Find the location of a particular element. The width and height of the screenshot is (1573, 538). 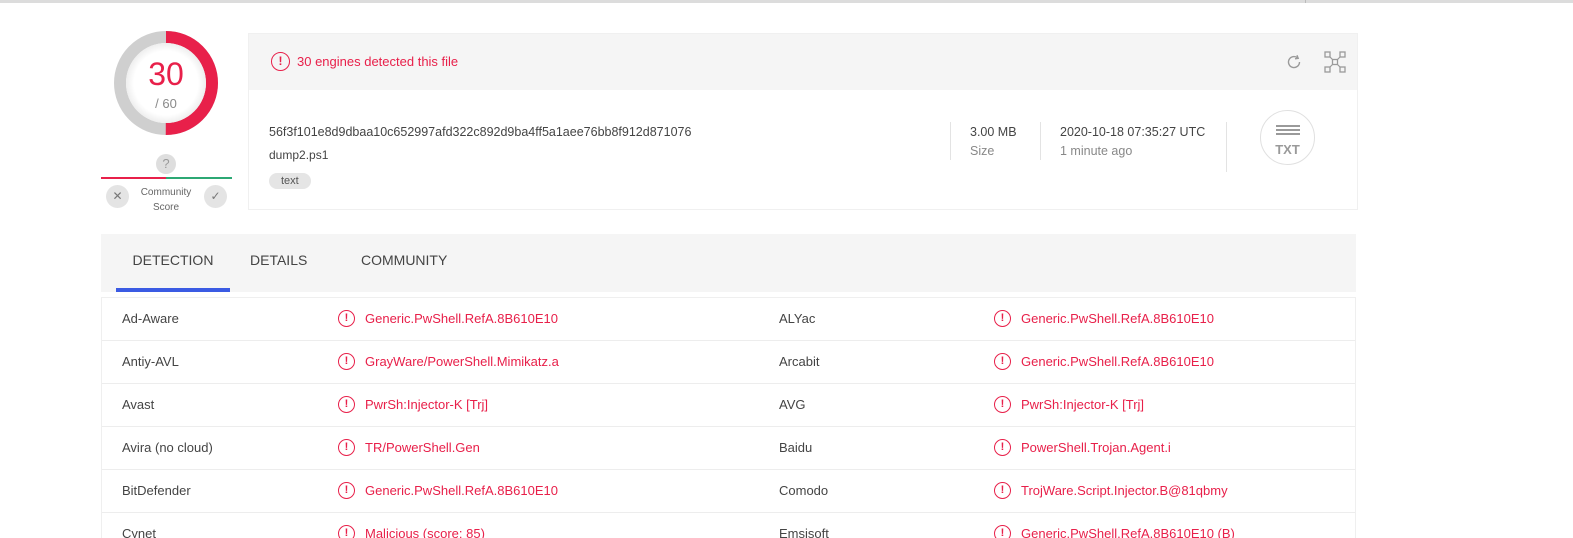

detection-result: TR/PowerShell.Gen is located at coordinates (422, 447).